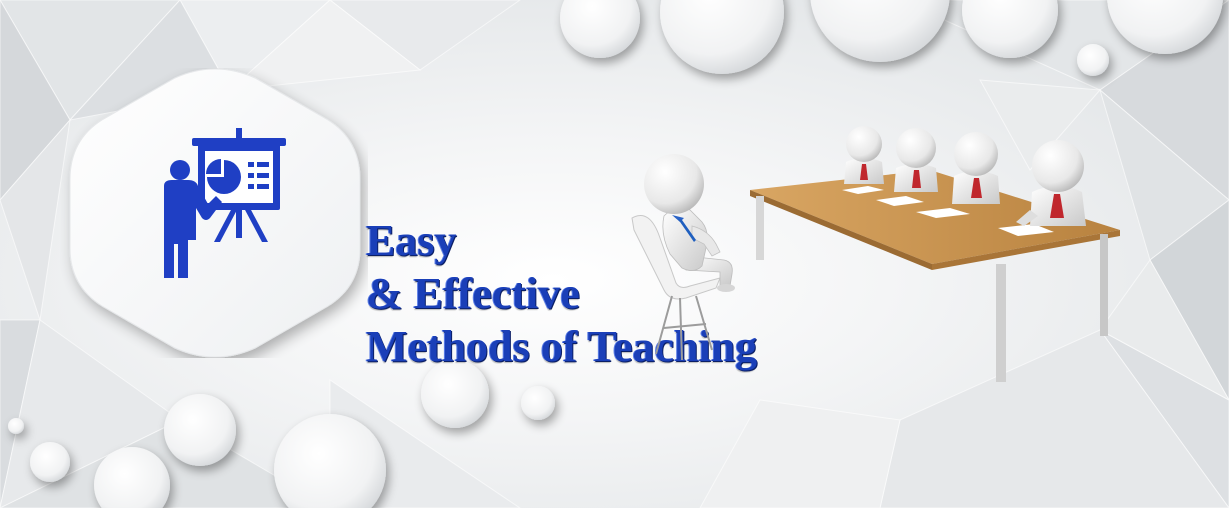  What do you see at coordinates (215, 213) in the screenshot?
I see `hexagon-badge` at bounding box center [215, 213].